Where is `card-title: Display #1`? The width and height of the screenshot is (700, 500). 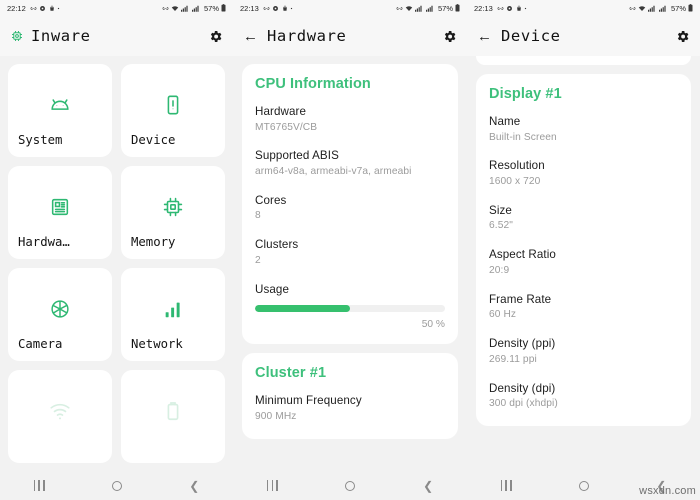 card-title: Display #1 is located at coordinates (525, 94).